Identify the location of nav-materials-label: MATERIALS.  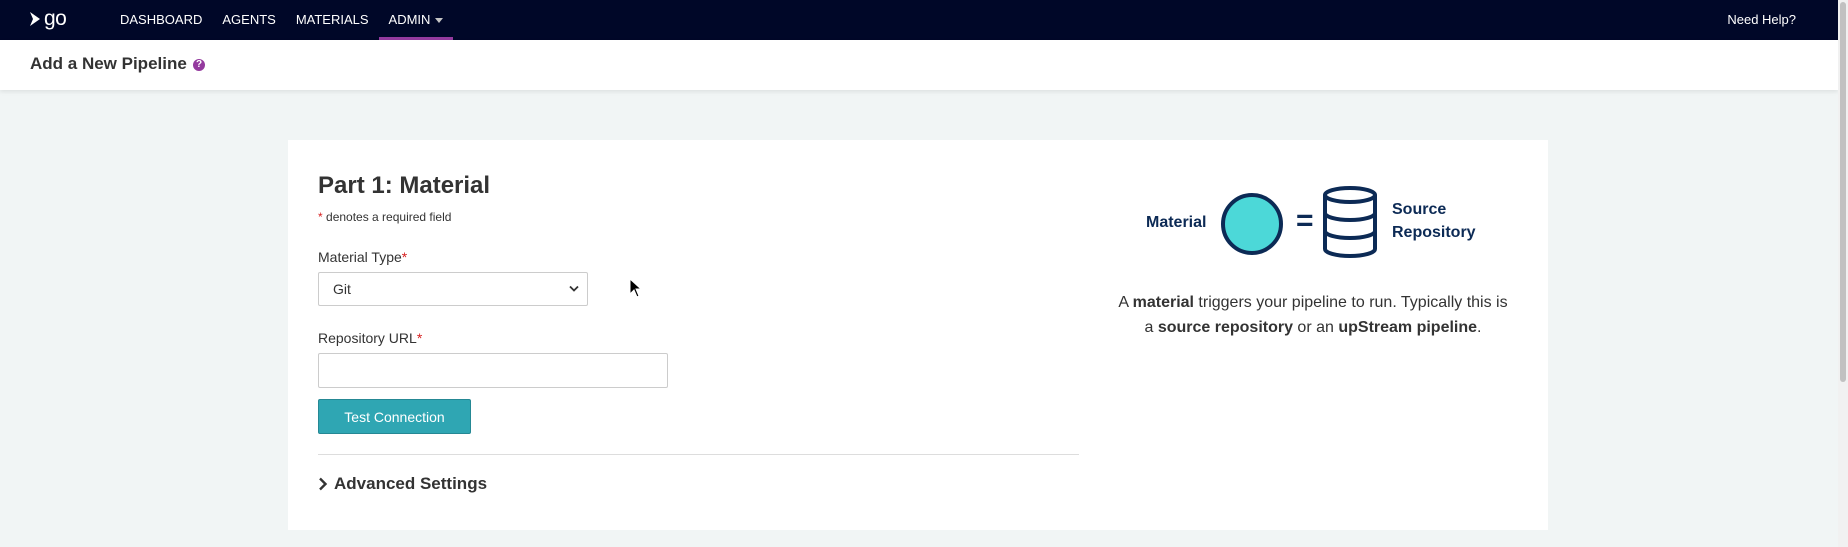
(332, 19).